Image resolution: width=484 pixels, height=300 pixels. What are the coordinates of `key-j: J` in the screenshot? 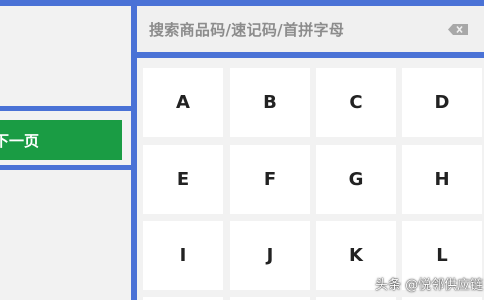 It's located at (270, 255).